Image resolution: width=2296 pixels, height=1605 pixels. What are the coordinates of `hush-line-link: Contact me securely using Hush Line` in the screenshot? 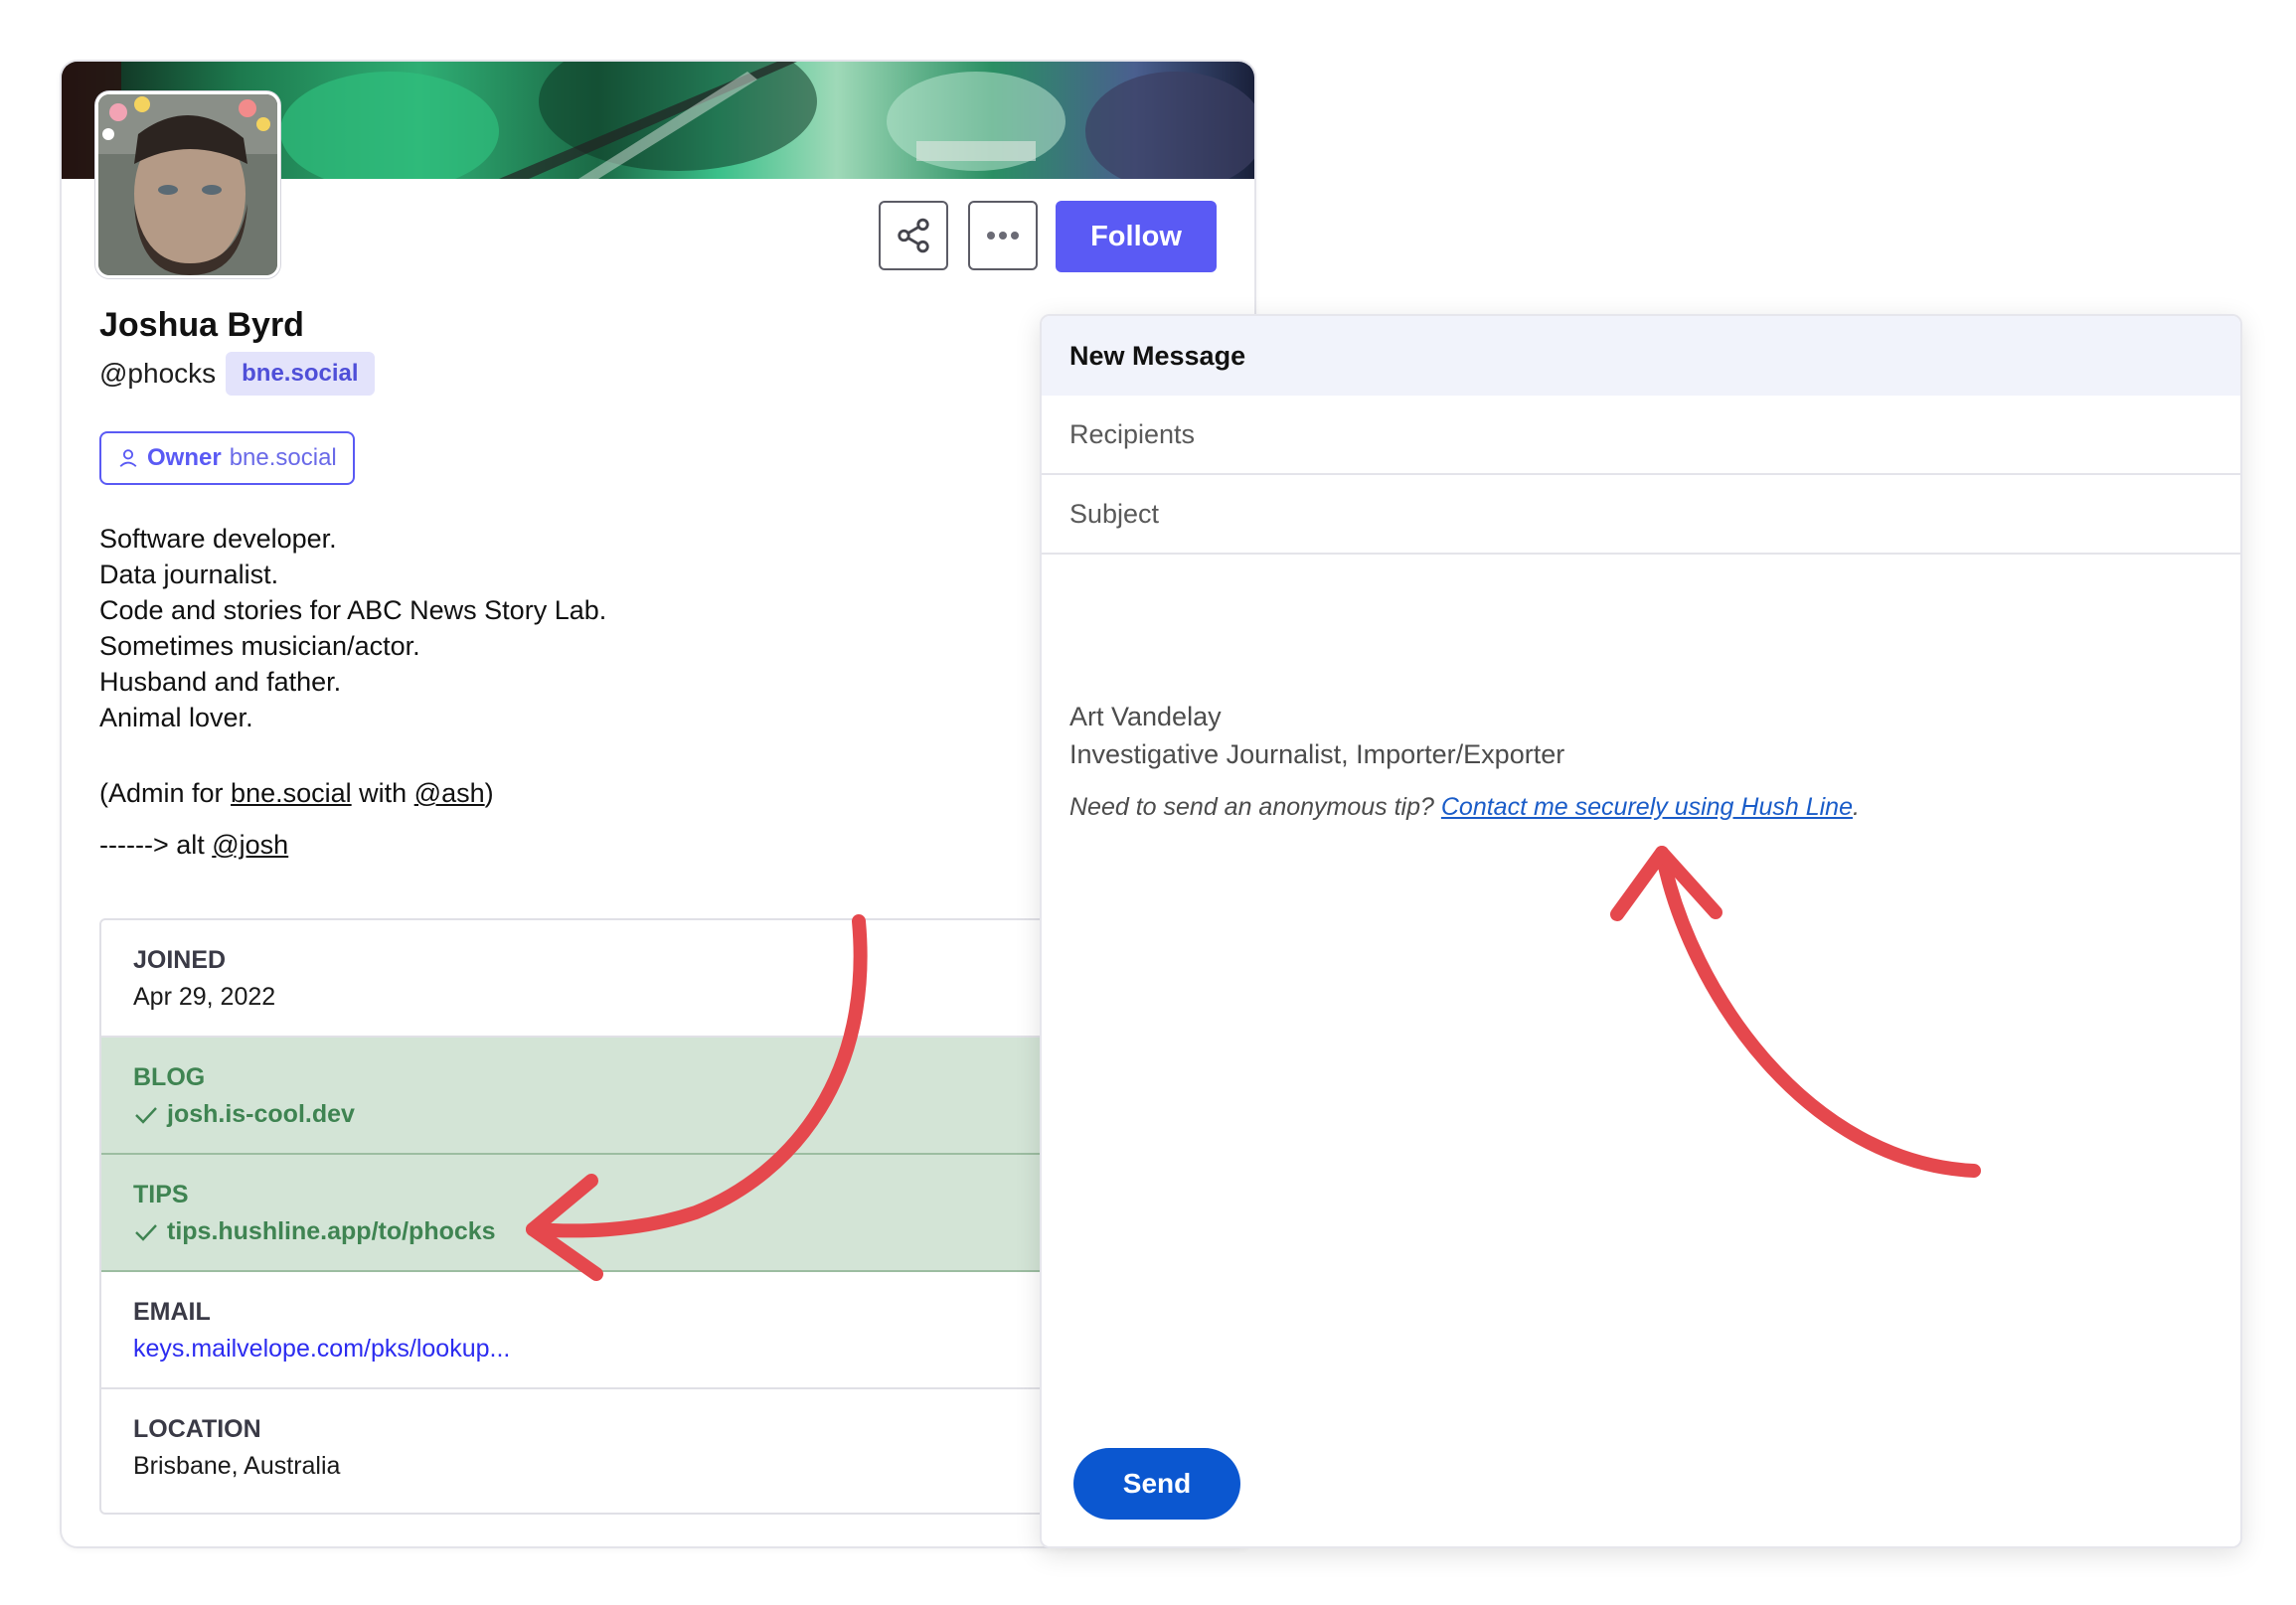 It's located at (1647, 807).